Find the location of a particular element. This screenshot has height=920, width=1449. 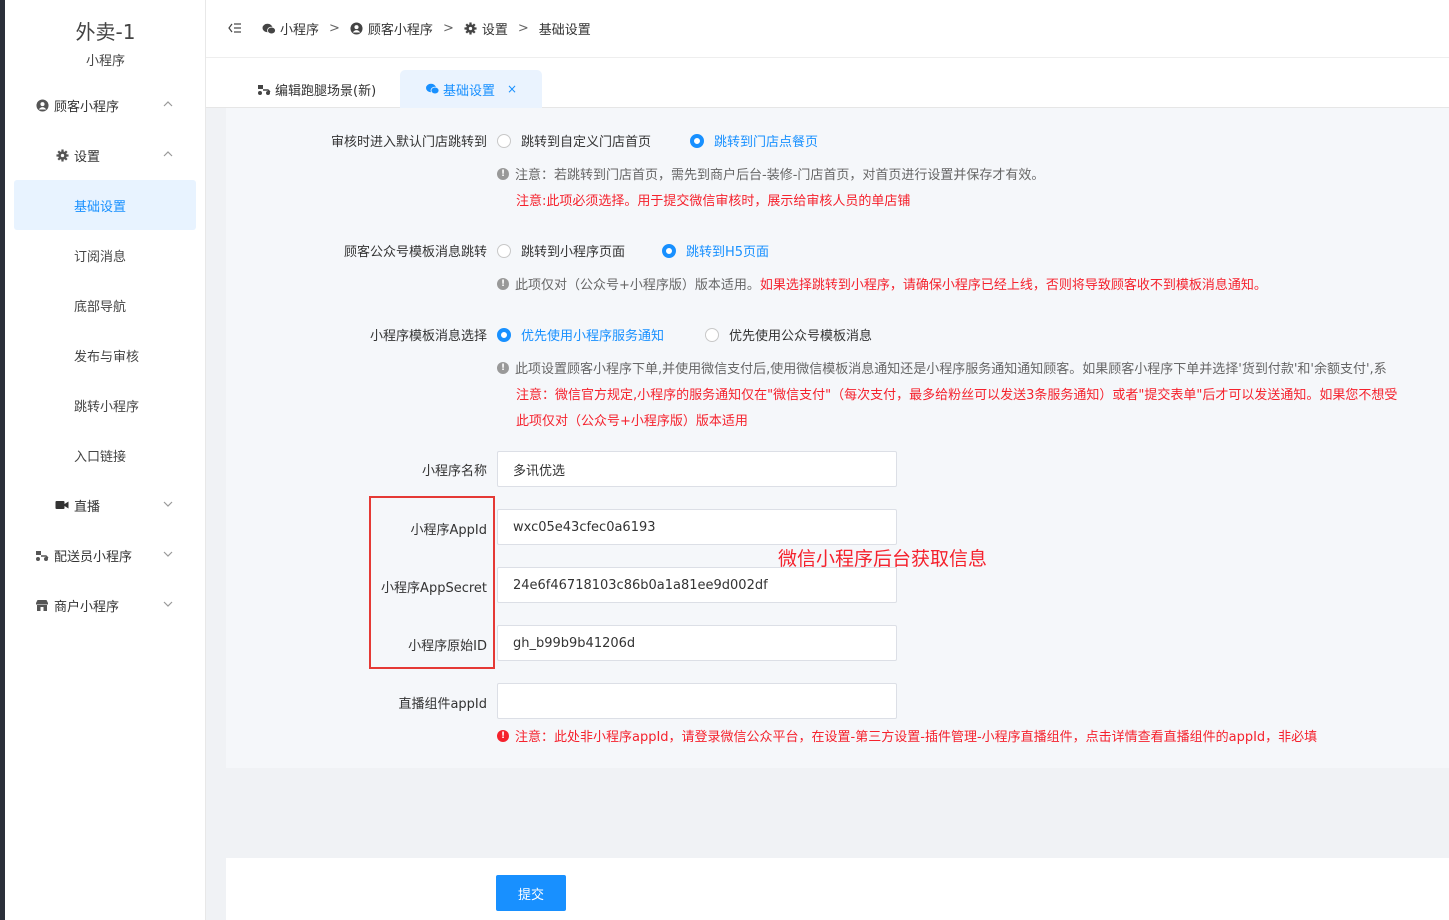

breadcrumb-item-current: 基础设置 is located at coordinates (564, 30).